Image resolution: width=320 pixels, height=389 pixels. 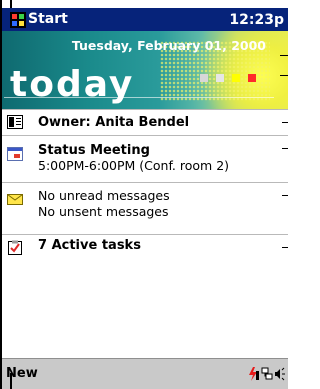 I want to click on system-tray, so click(x=267, y=374).